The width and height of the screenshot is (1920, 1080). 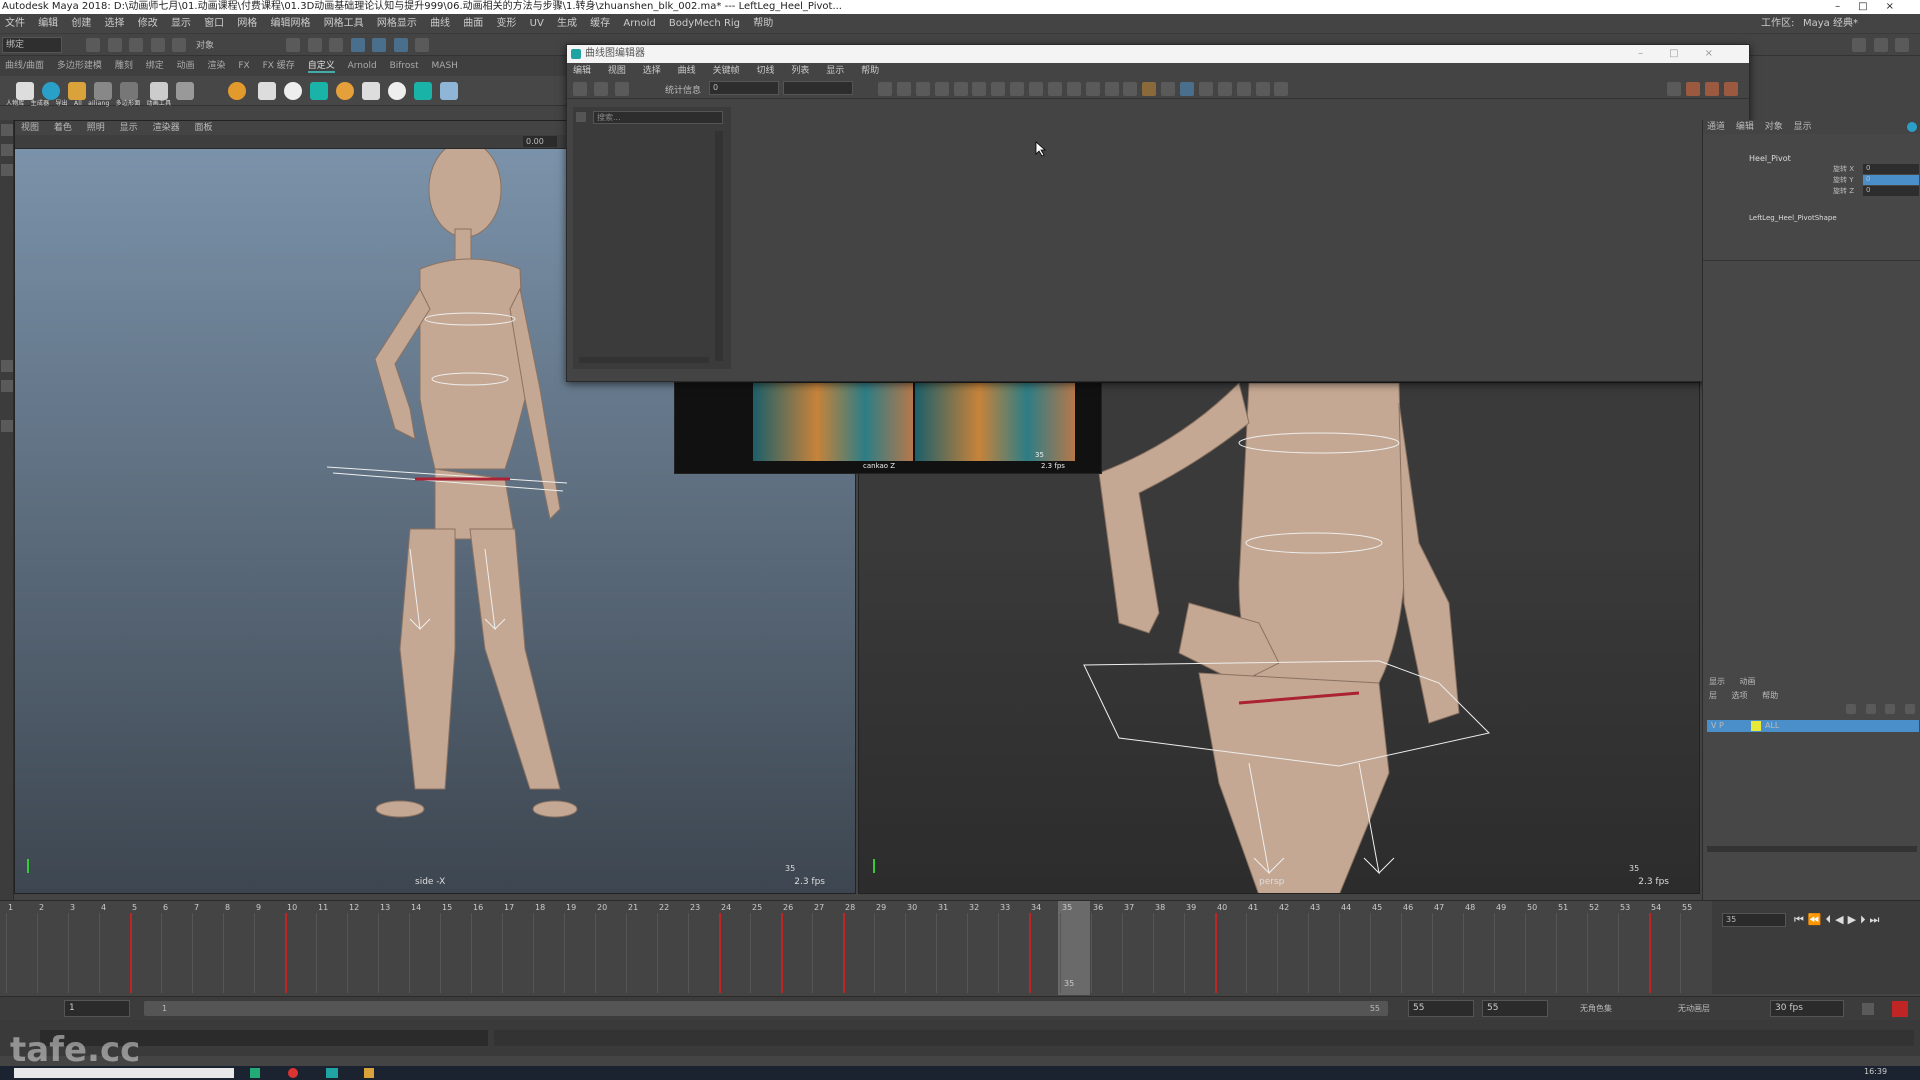 I want to click on clamped-tangent-icon, so click(x=979, y=89).